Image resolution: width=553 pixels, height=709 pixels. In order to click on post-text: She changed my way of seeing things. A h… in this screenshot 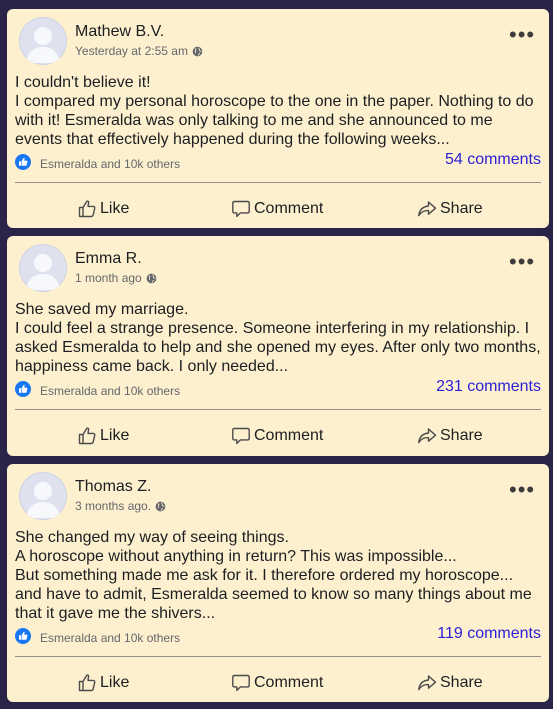, I will do `click(273, 575)`.